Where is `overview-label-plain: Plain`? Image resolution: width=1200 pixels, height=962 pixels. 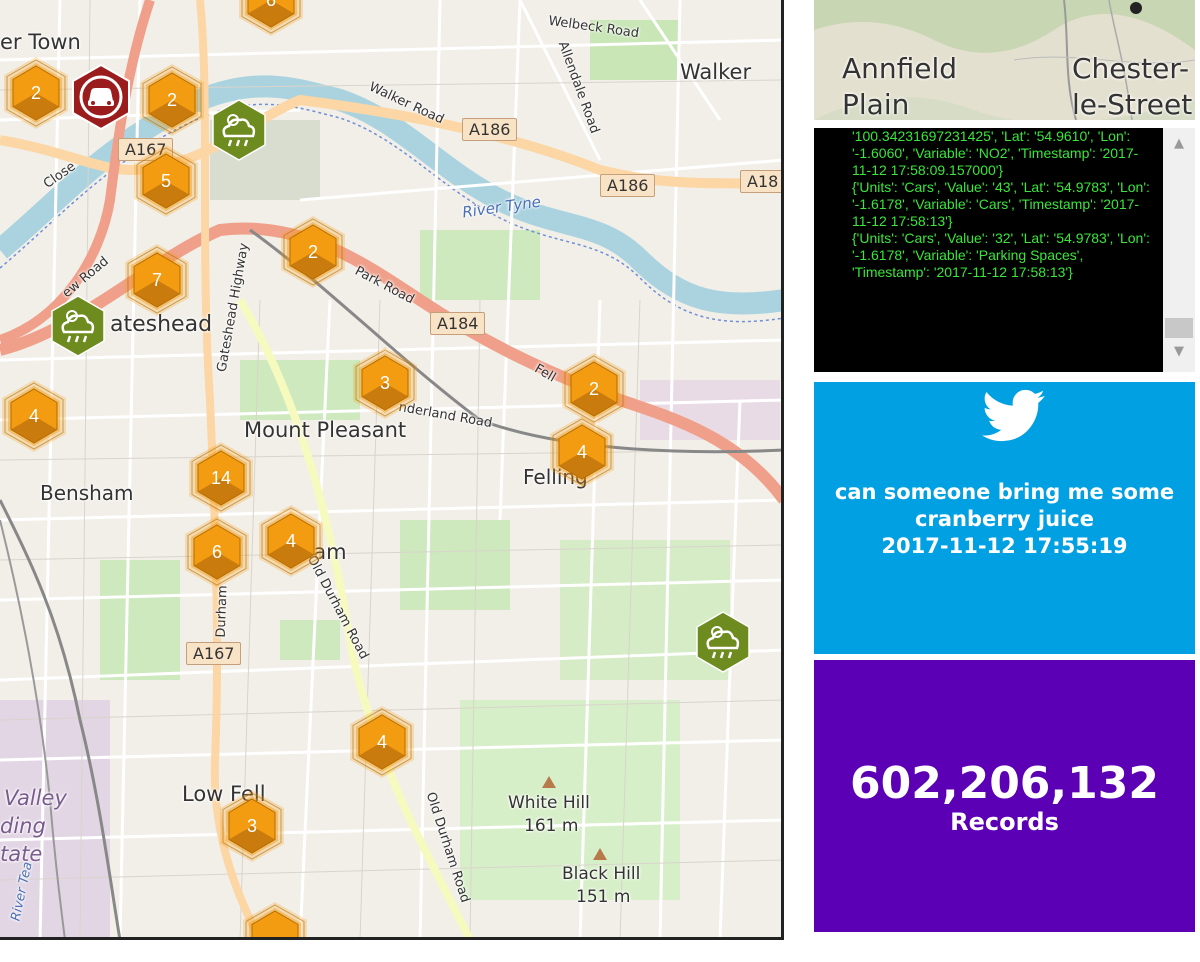
overview-label-plain: Plain is located at coordinates (876, 104).